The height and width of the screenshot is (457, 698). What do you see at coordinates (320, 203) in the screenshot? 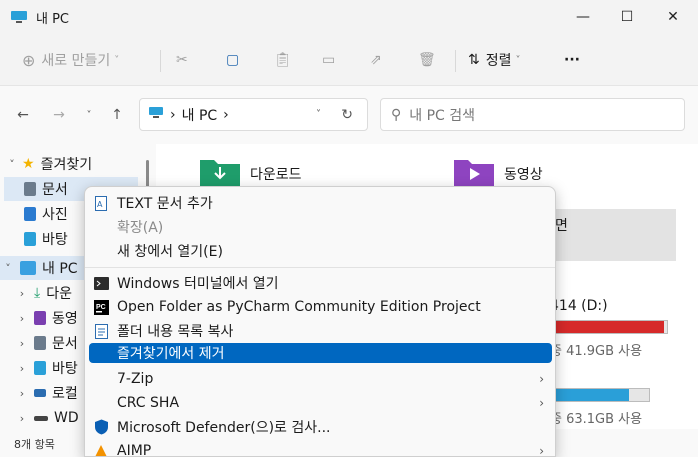
I see `menu-item-text-document: A TEXT 문서 추가` at bounding box center [320, 203].